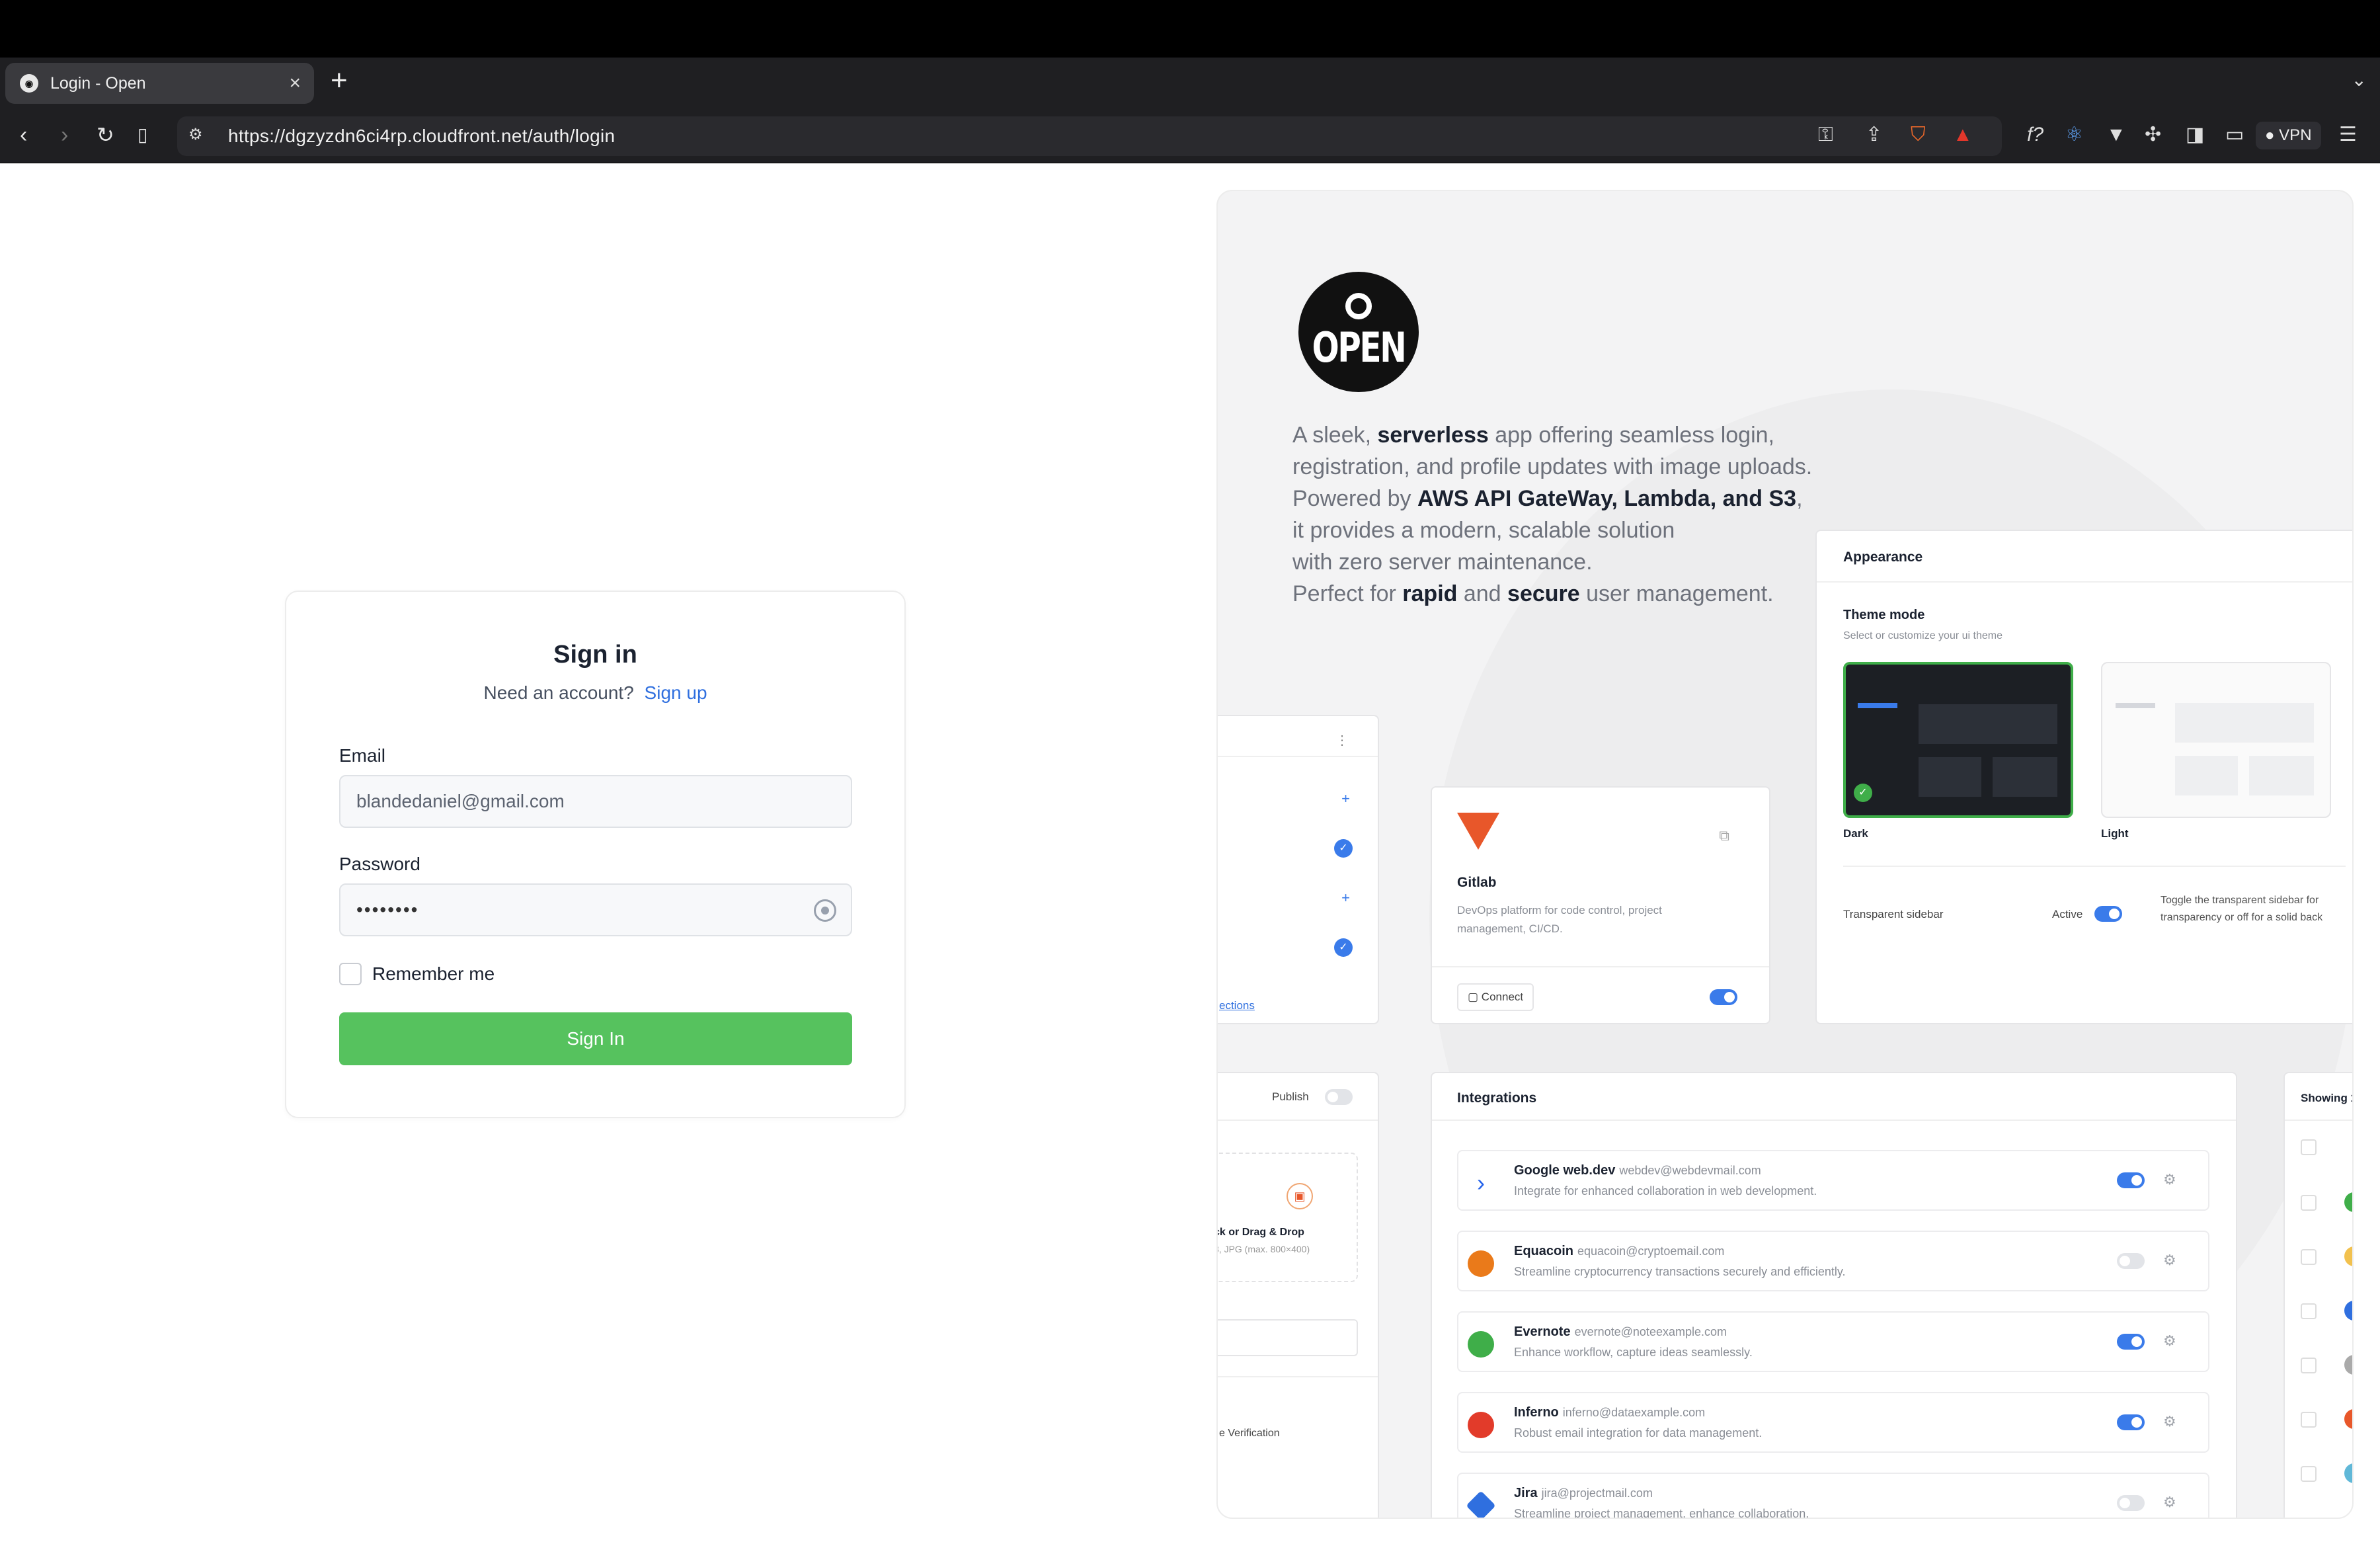  I want to click on need-account-label: Need an account?, so click(558, 692).